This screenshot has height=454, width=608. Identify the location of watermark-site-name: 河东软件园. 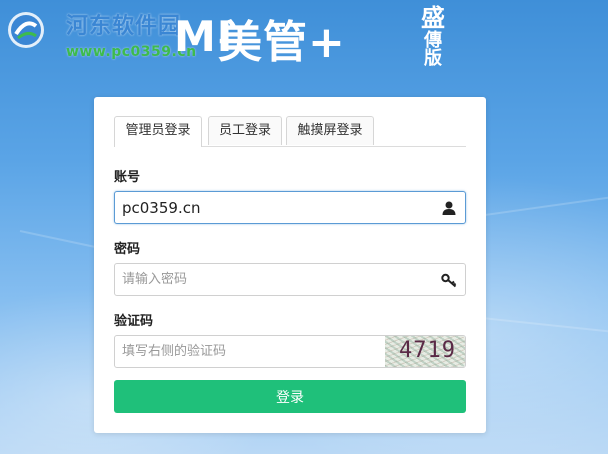
(124, 26).